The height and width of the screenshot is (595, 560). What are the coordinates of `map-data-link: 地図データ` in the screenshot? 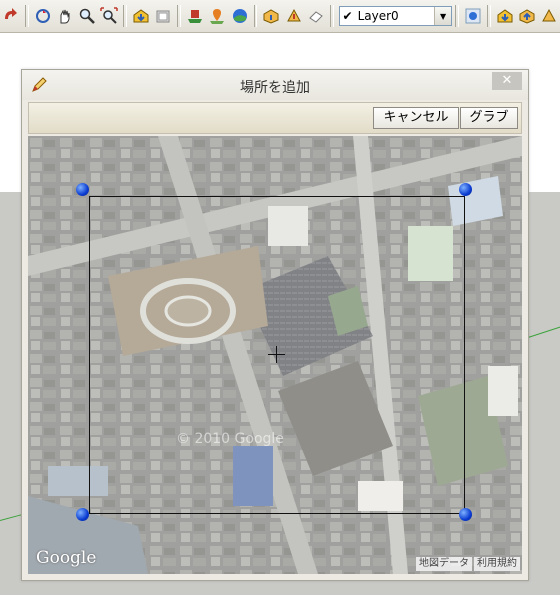 It's located at (444, 564).